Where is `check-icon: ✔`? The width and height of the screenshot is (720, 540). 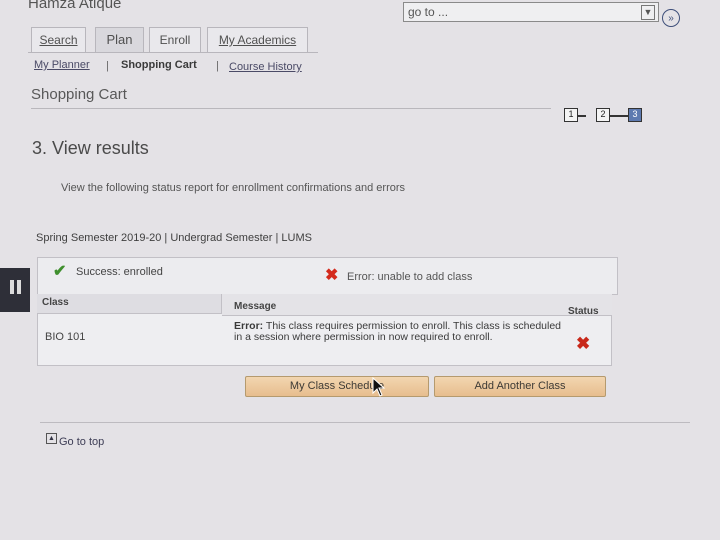
check-icon: ✔ is located at coordinates (60, 271).